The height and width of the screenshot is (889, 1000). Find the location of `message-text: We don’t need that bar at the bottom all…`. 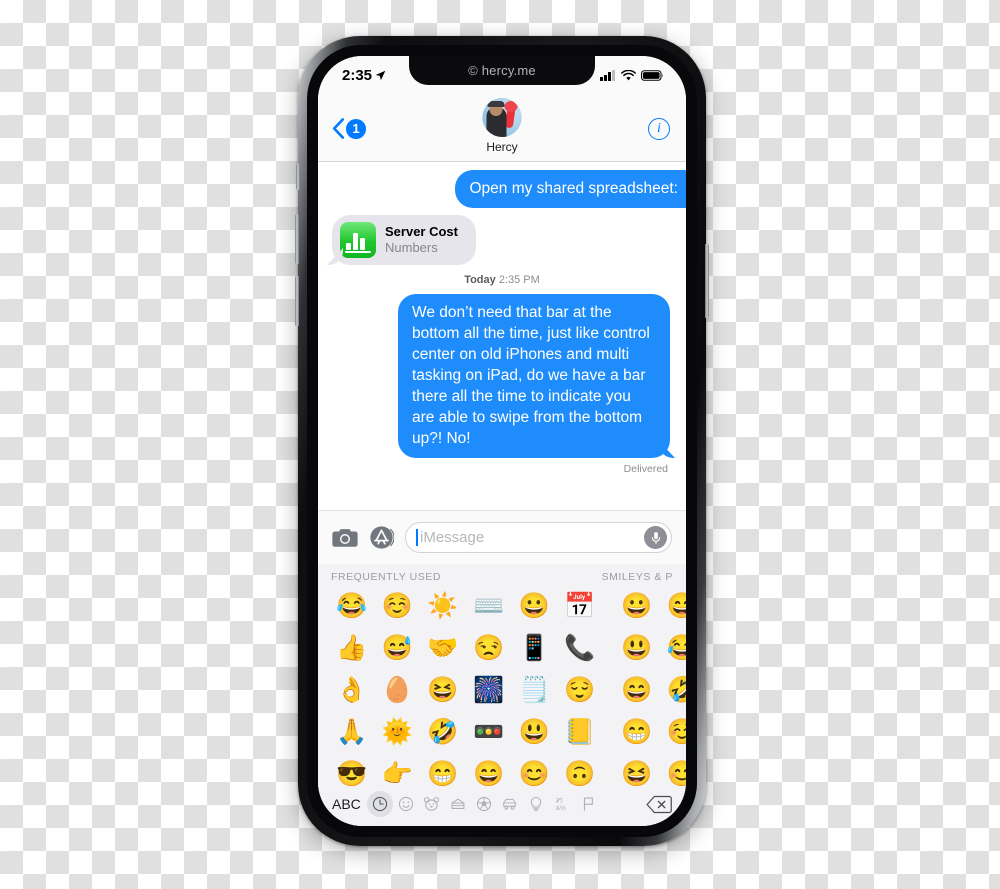

message-text: We don’t need that bar at the bottom all… is located at coordinates (531, 375).